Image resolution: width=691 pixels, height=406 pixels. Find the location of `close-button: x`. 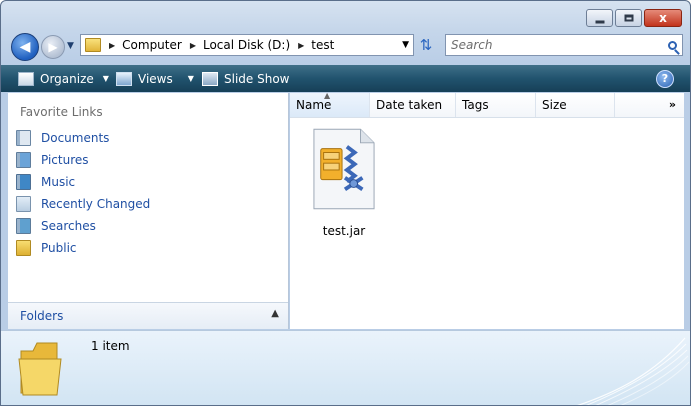

close-button: x is located at coordinates (663, 18).